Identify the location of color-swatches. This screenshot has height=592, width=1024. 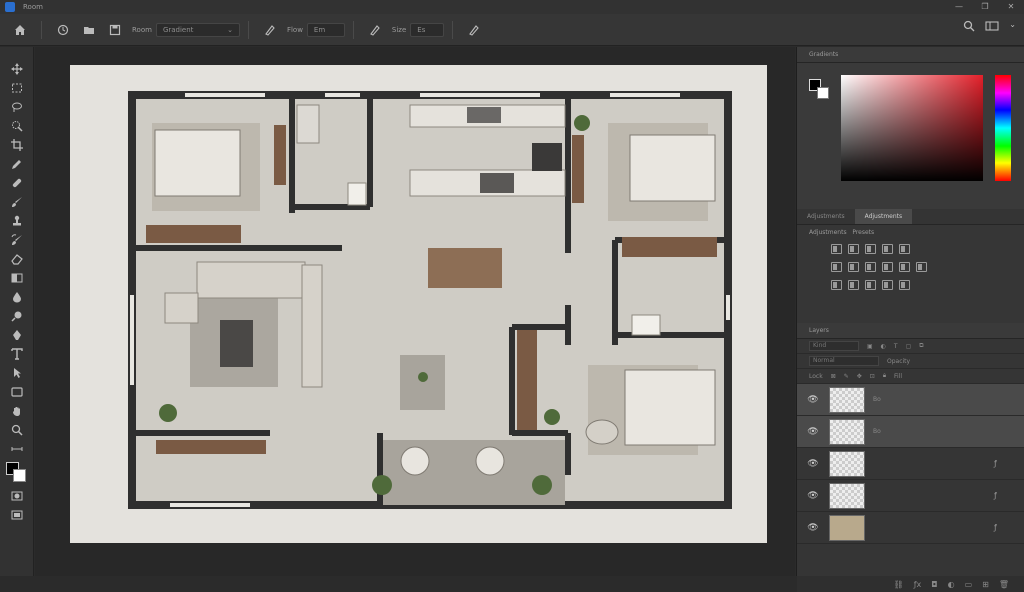
(16, 472).